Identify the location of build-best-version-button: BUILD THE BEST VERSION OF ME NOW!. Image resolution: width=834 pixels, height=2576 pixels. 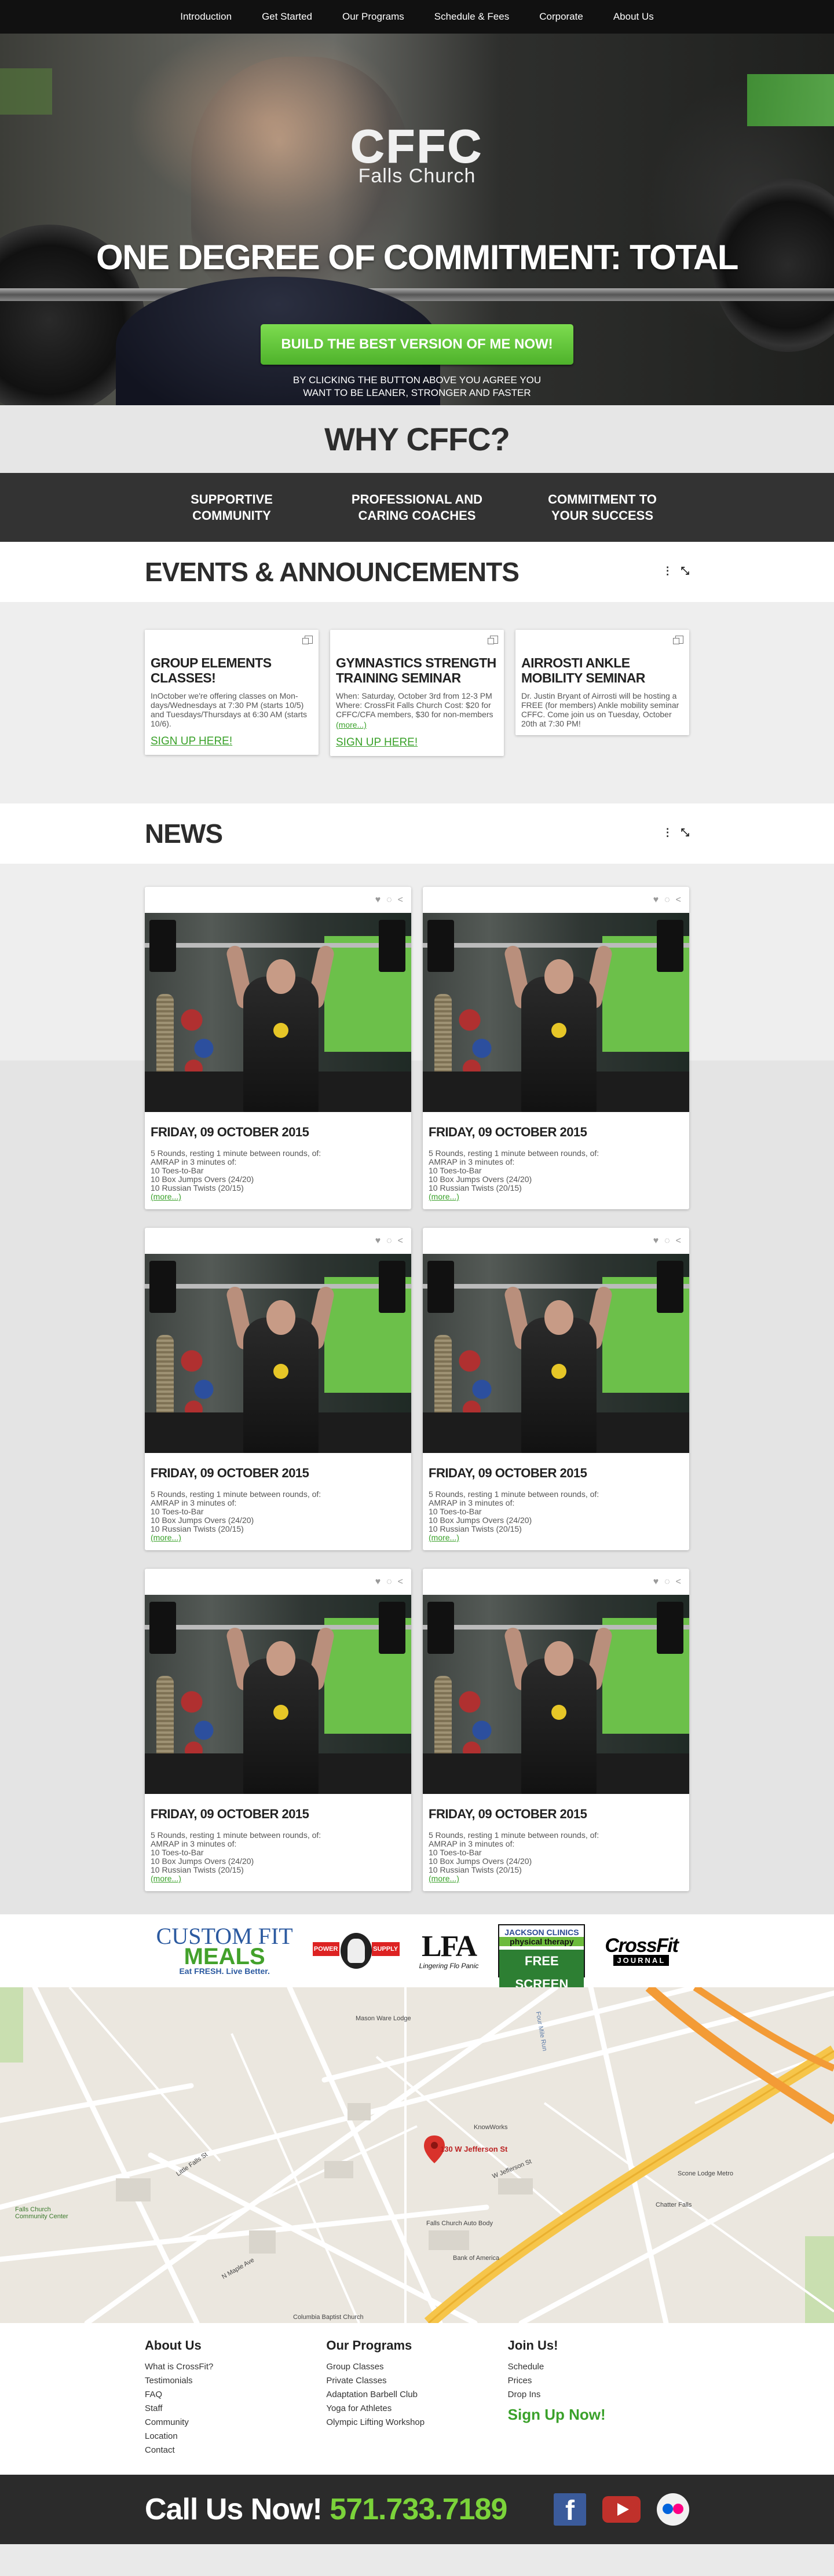
(417, 344).